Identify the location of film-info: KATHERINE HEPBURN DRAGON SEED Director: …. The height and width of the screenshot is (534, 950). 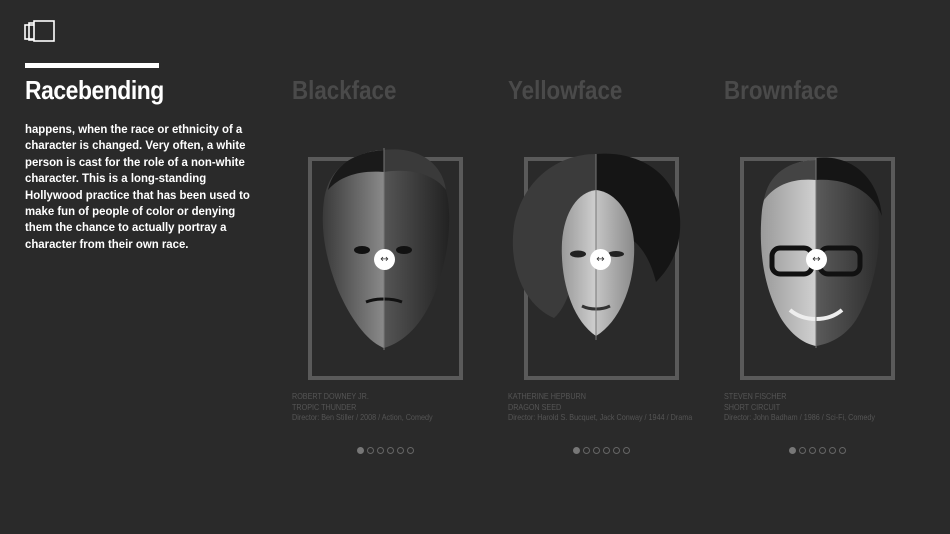
(605, 408).